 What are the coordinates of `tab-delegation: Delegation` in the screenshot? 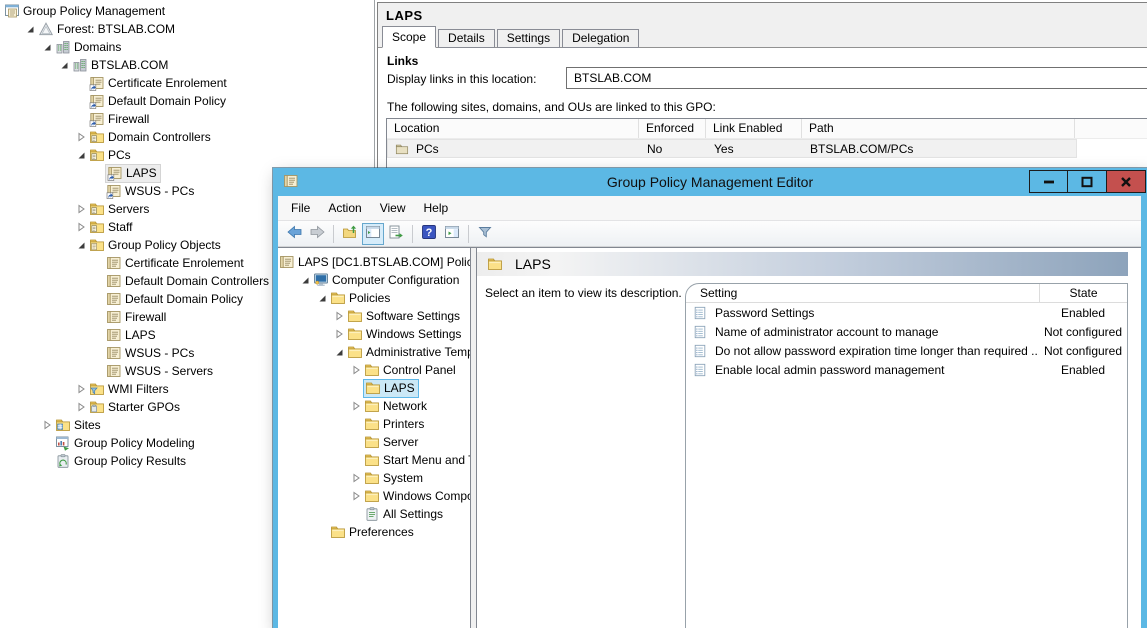 It's located at (600, 38).